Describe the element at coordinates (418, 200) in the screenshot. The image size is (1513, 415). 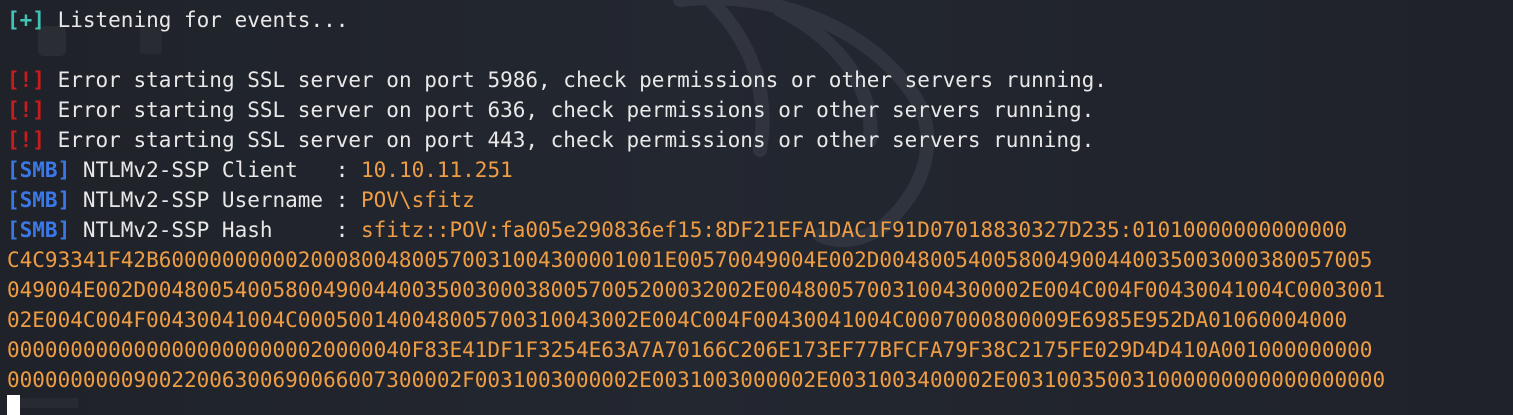
I see `field-value: POV\sfitz` at that location.